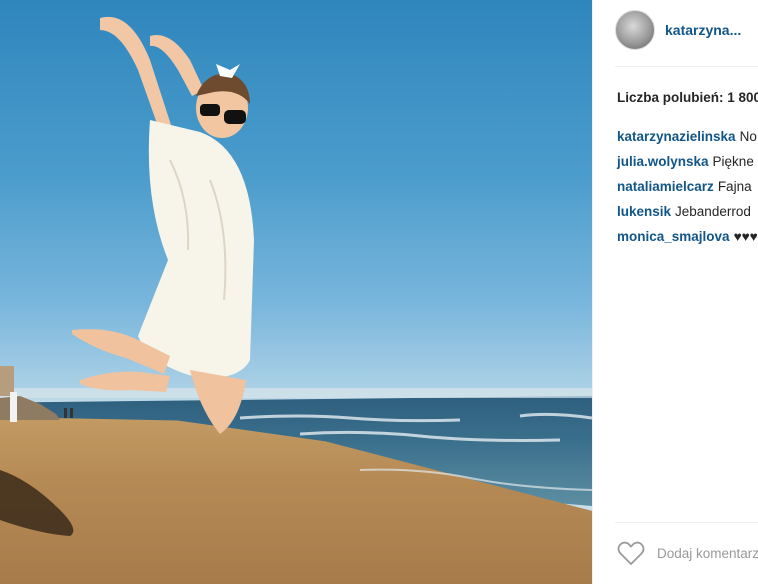 The image size is (758, 584). What do you see at coordinates (707, 553) in the screenshot?
I see `add-comment-input` at bounding box center [707, 553].